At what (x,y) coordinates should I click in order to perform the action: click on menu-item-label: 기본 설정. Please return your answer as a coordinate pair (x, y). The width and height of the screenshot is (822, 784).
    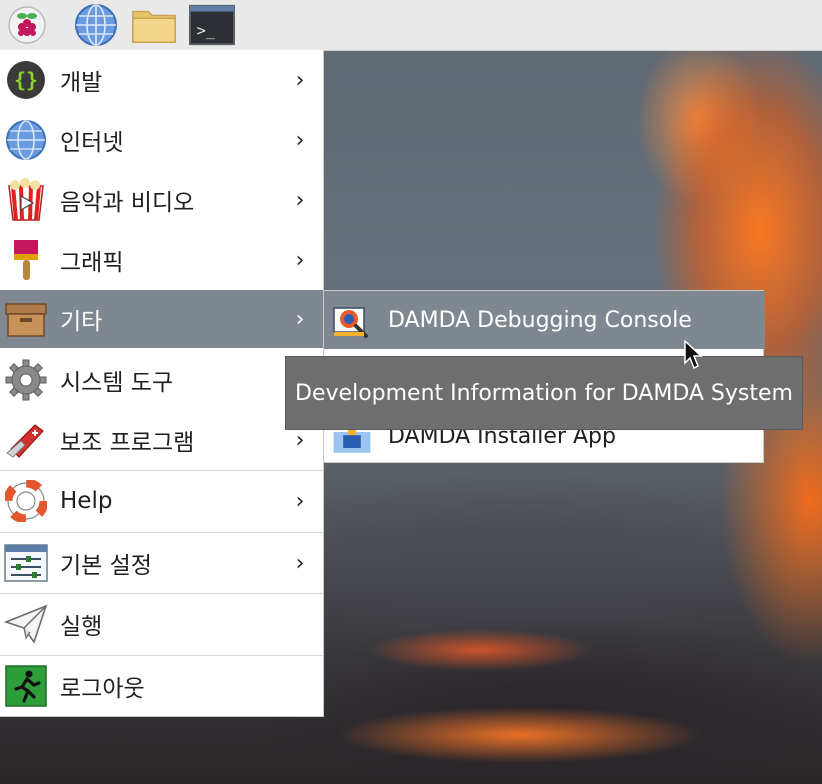
    Looking at the image, I should click on (106, 566).